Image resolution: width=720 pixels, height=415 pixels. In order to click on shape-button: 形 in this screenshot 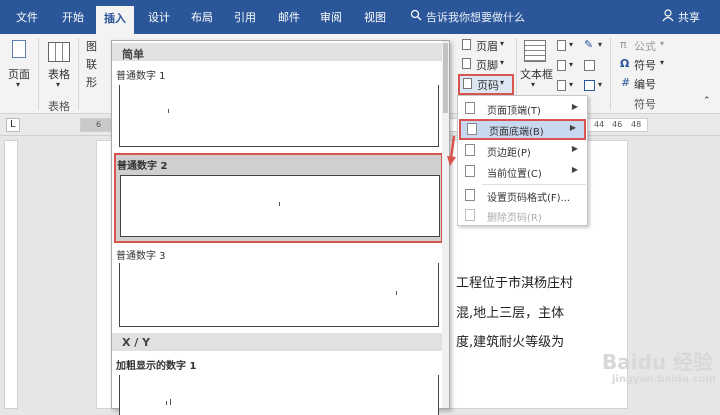, I will do `click(91, 82)`.